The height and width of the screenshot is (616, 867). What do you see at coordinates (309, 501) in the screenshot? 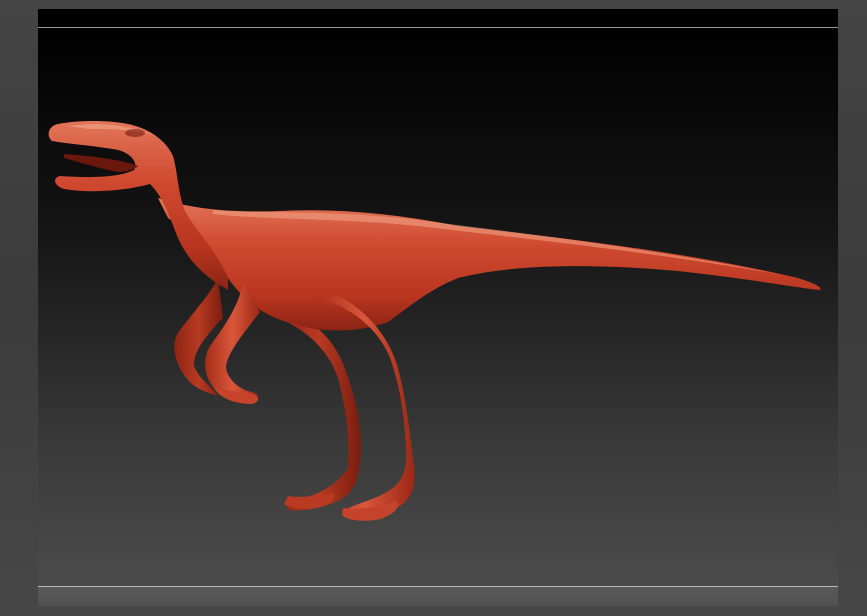
I see `far-foot` at bounding box center [309, 501].